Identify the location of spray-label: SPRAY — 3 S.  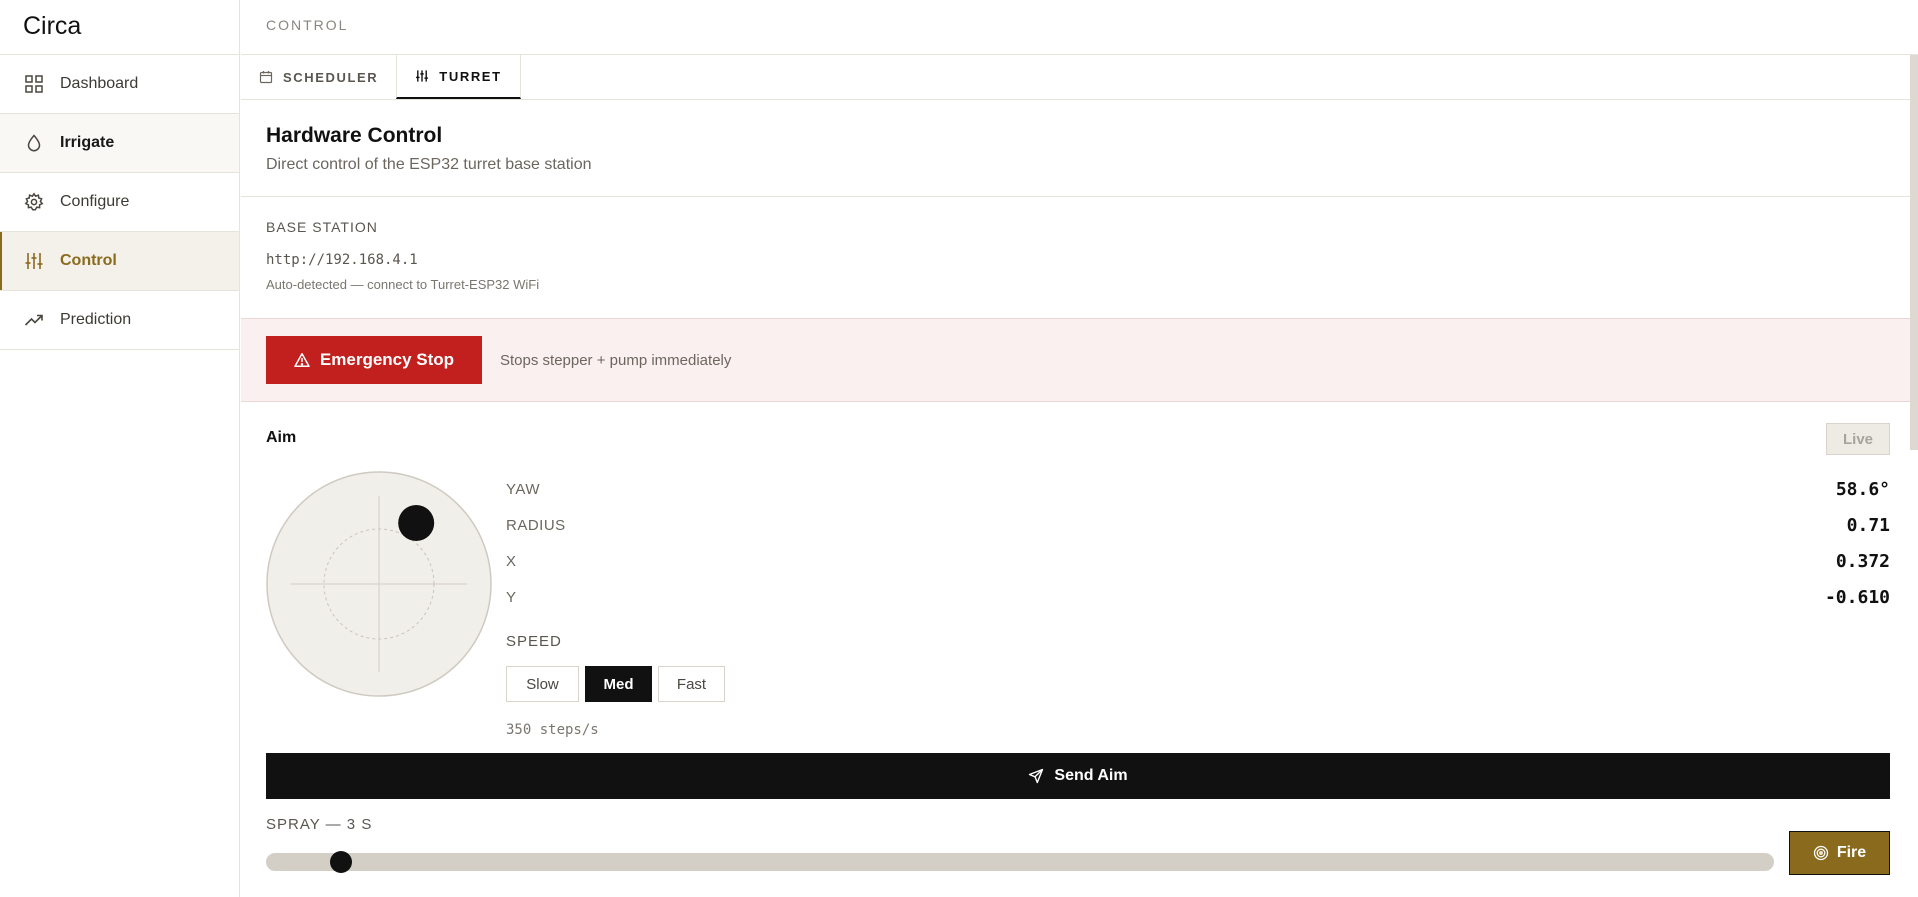
(319, 824).